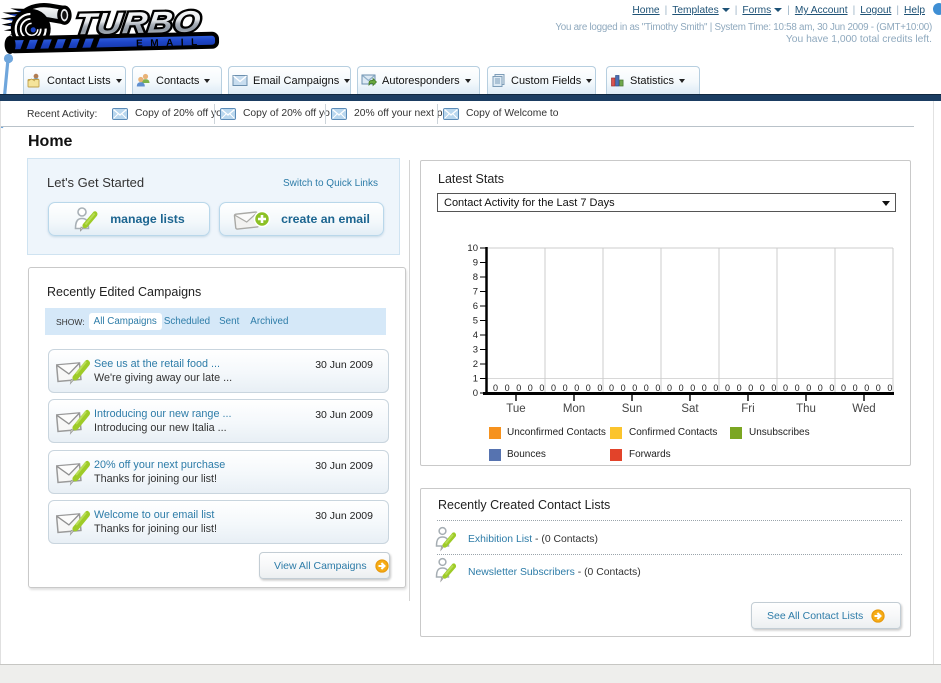 This screenshot has height=683, width=941. What do you see at coordinates (475, 292) in the screenshot?
I see `svg-text: 7` at bounding box center [475, 292].